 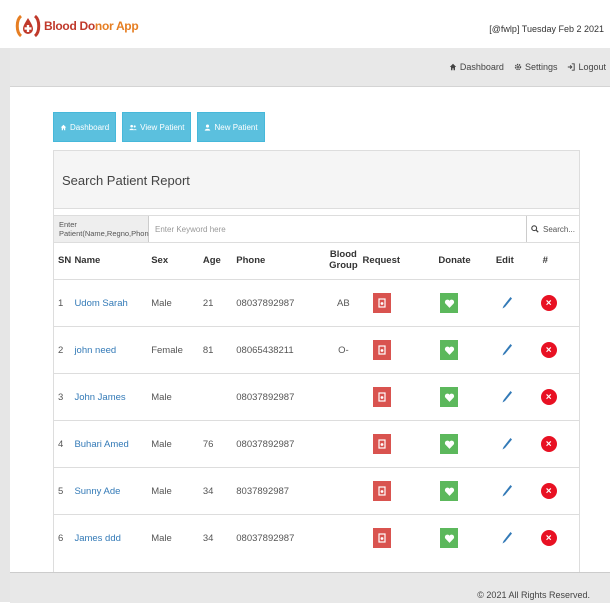 I want to click on logout-icon, so click(x=572, y=67).